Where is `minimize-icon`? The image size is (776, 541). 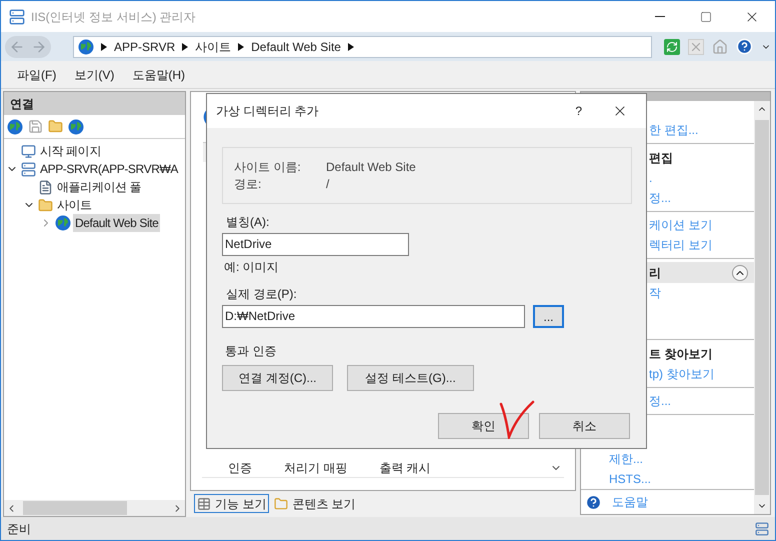
minimize-icon is located at coordinates (660, 16).